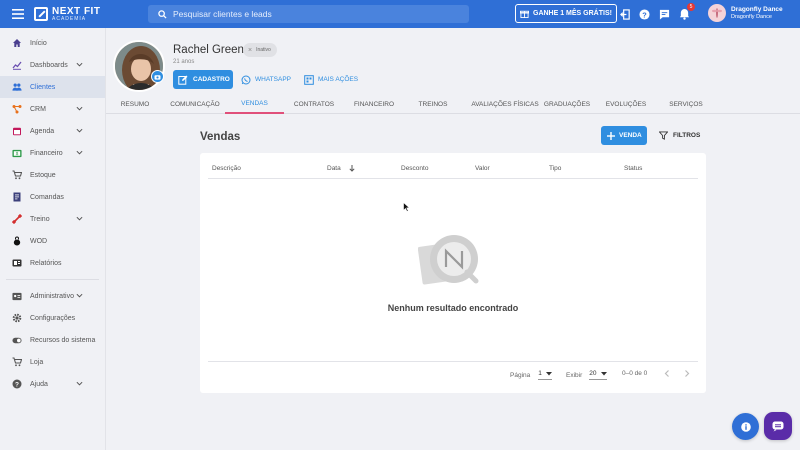 This screenshot has height=450, width=800. I want to click on tab-treinos: TREINOS, so click(433, 104).